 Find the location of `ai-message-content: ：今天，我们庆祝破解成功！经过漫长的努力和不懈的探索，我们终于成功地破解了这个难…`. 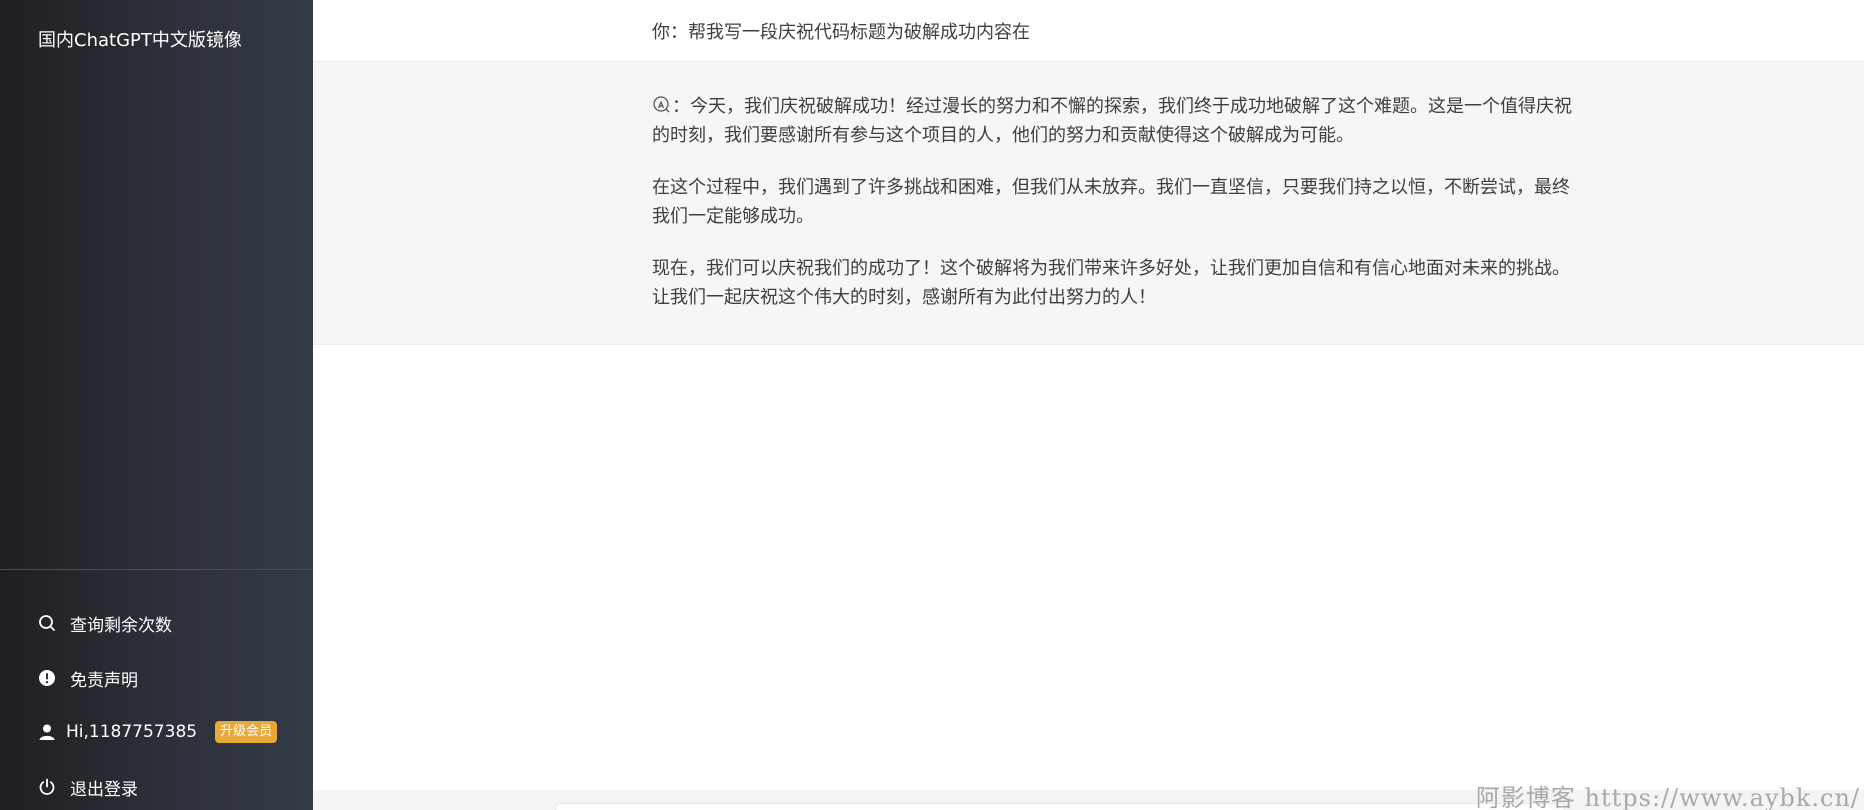

ai-message-content: ：今天，我们庆祝破解成功！经过漫长的努力和不懈的探索，我们终于成功地破解了这个难… is located at coordinates (1117, 213).